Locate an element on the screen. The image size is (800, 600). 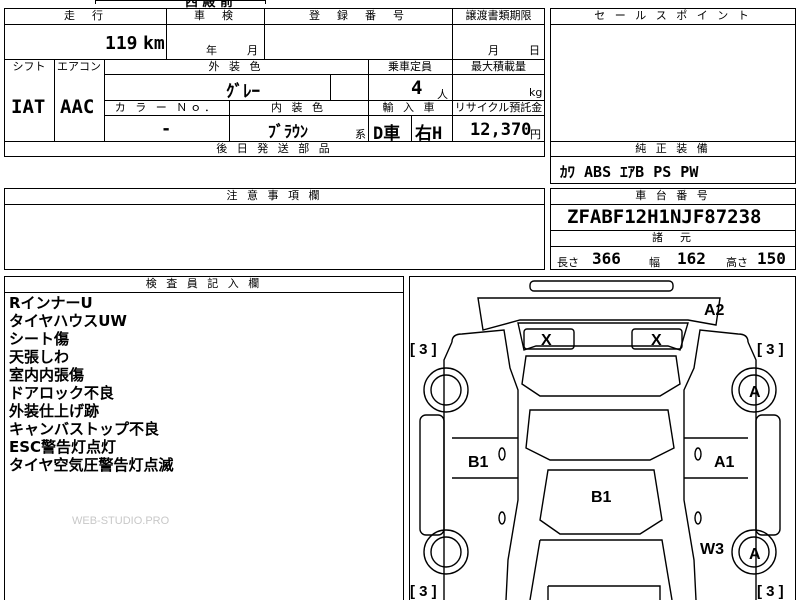
interior-color-header: 内 装 色 is located at coordinates (298, 107).